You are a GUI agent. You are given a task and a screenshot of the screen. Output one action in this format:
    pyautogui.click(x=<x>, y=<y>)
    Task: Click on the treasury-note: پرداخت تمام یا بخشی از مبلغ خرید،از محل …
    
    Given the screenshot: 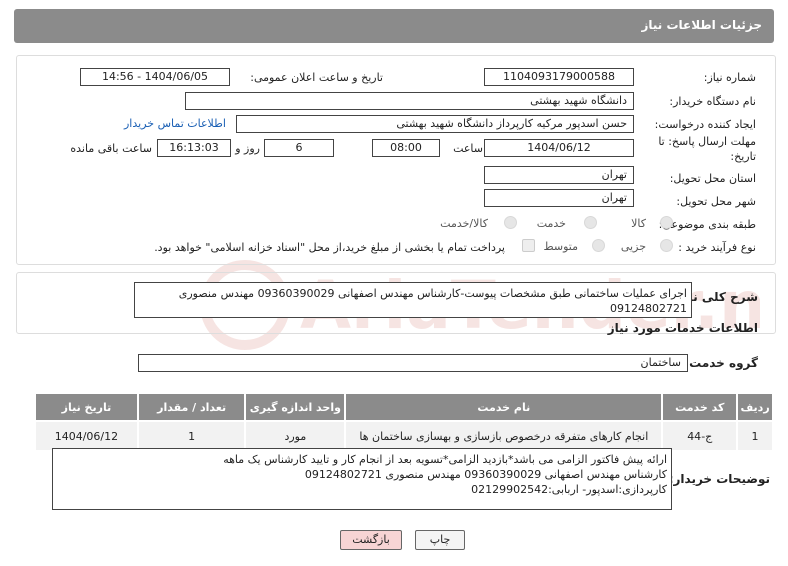 What is the action you would take?
    pyautogui.click(x=329, y=247)
    